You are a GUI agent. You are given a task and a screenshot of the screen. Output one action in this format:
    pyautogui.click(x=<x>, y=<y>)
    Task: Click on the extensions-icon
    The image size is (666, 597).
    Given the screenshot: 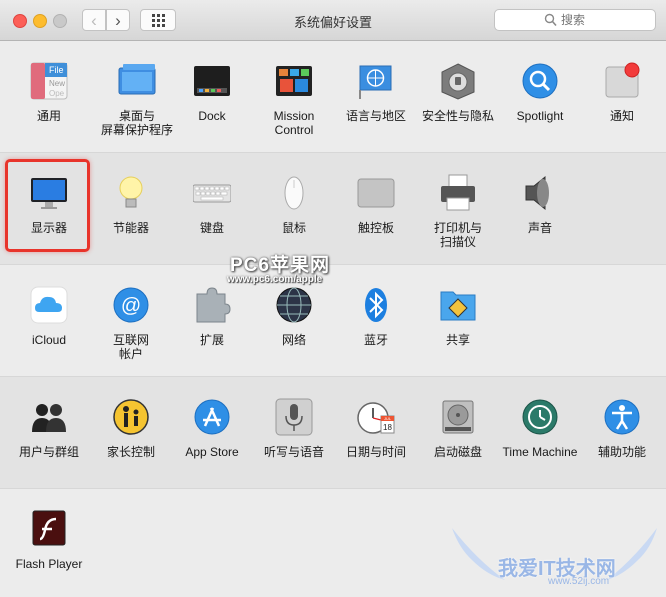 What is the action you would take?
    pyautogui.click(x=213, y=305)
    